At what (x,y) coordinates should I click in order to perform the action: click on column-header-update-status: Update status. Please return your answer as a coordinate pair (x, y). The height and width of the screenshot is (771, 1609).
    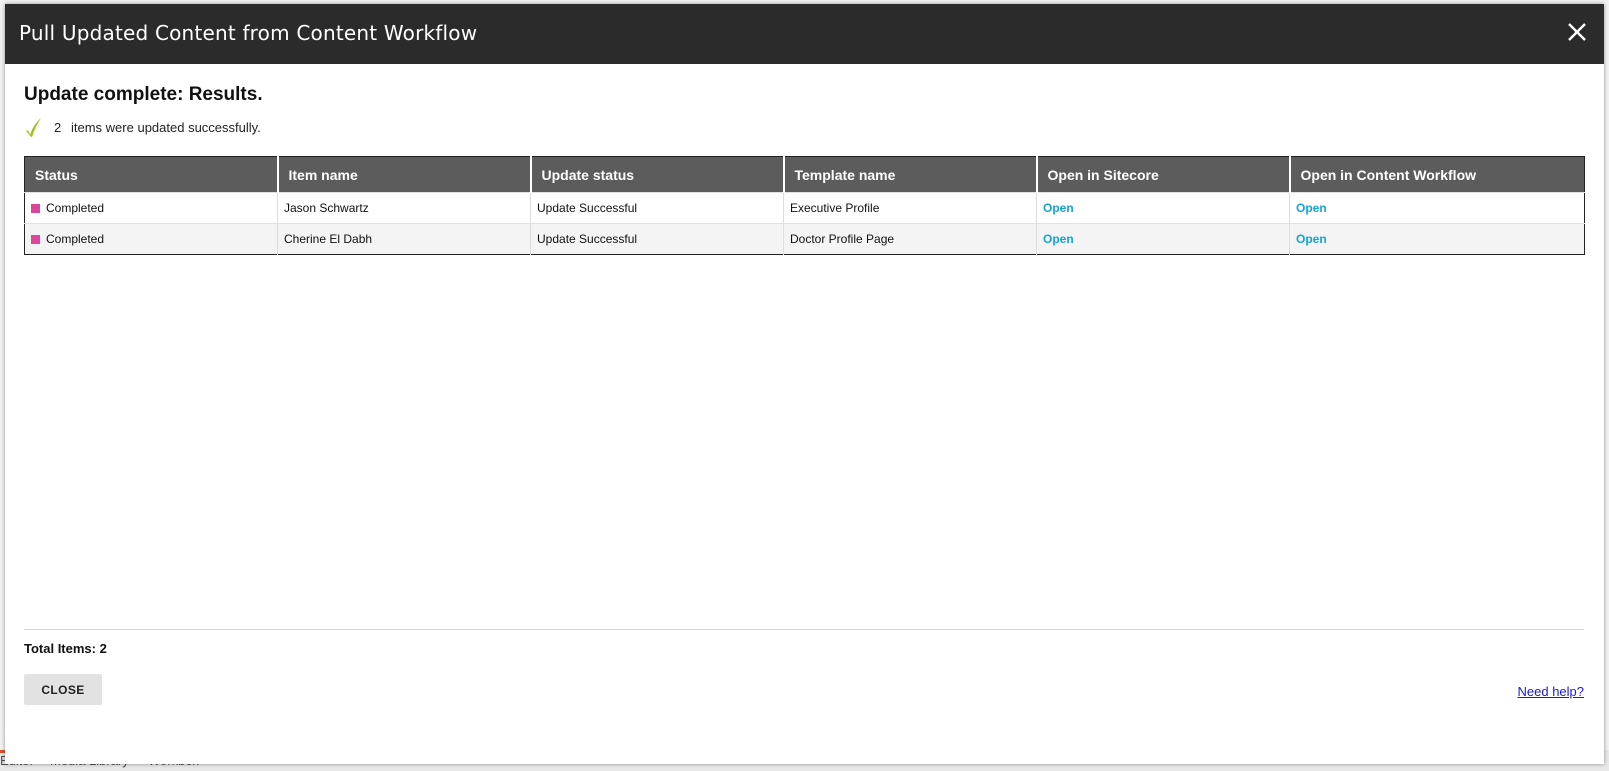
    Looking at the image, I should click on (656, 174).